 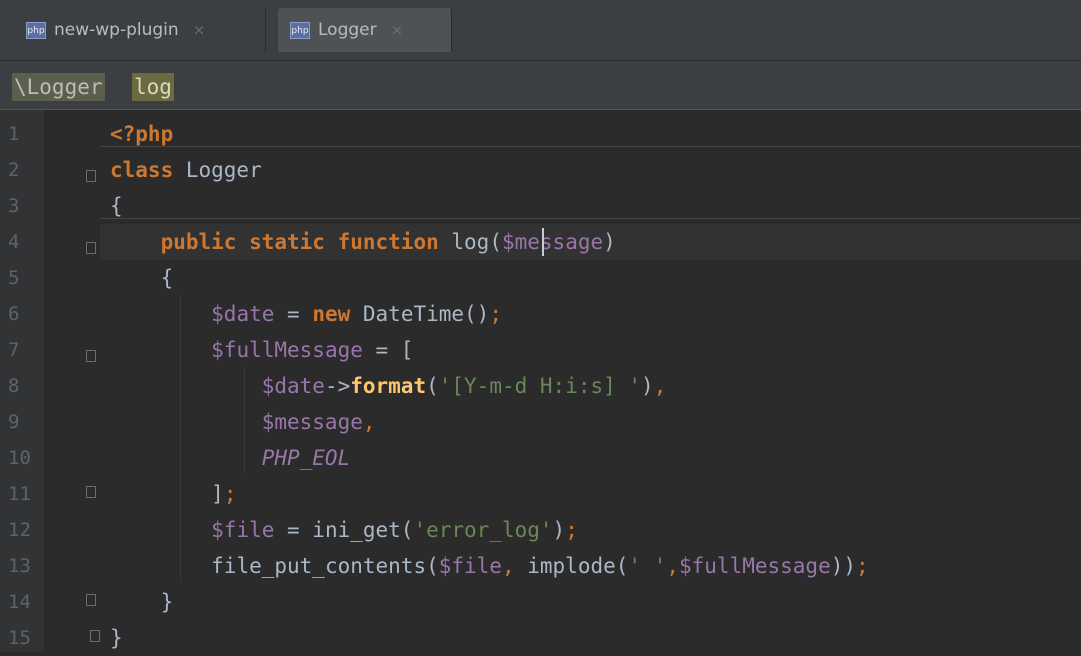 What do you see at coordinates (432, 386) in the screenshot?
I see `paren: (` at bounding box center [432, 386].